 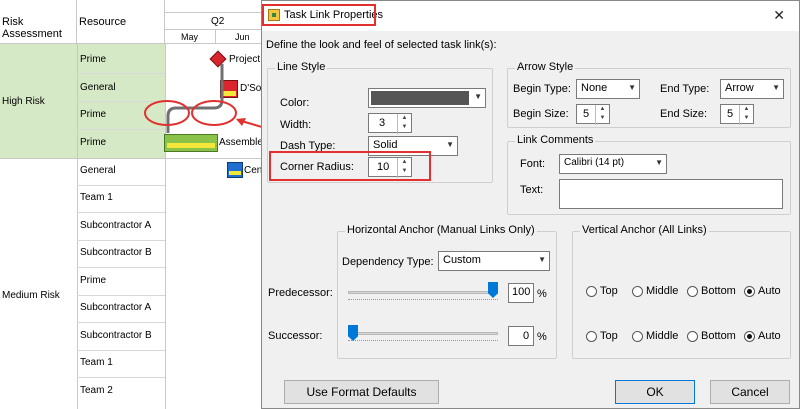 I want to click on vertical-anchor-title: Vertical Anchor (All Links), so click(x=644, y=230).